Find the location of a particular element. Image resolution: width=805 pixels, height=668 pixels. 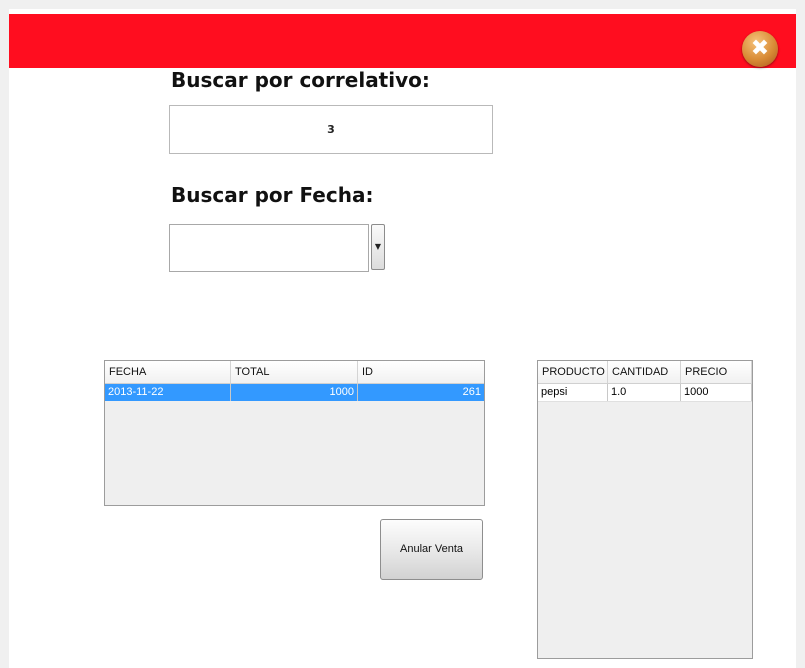

void-sale-button: Anular Venta is located at coordinates (431, 549).